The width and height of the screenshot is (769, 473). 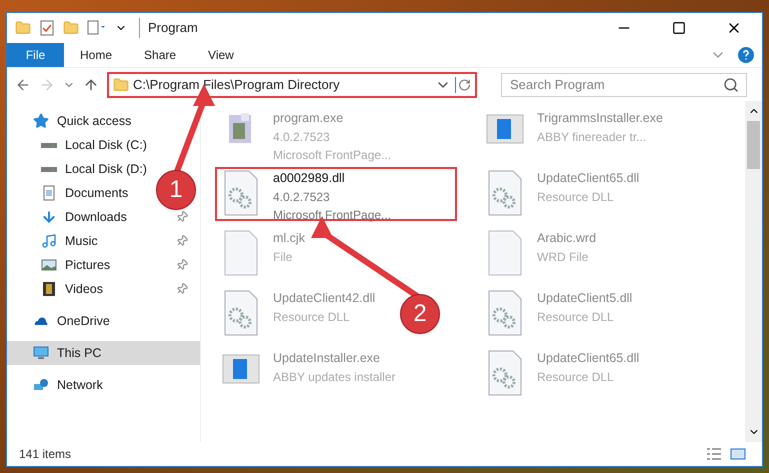 What do you see at coordinates (738, 454) in the screenshot?
I see `large-icons-view-icon` at bounding box center [738, 454].